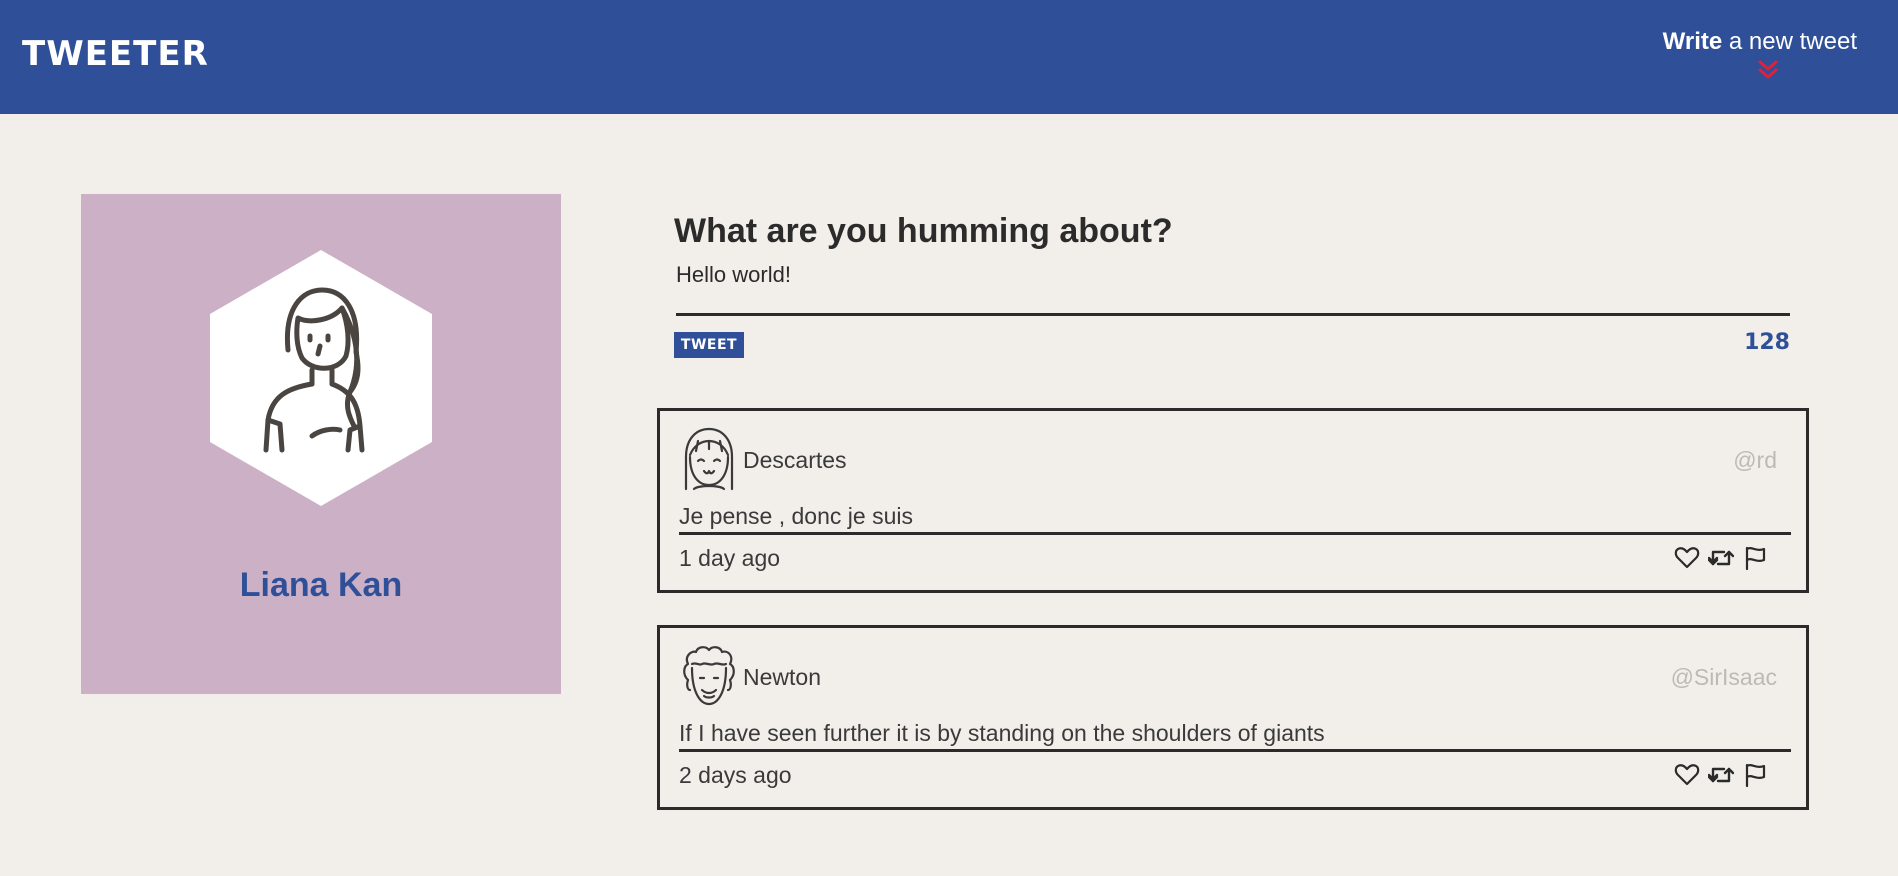  I want to click on app-logo: TWEETER, so click(115, 54).